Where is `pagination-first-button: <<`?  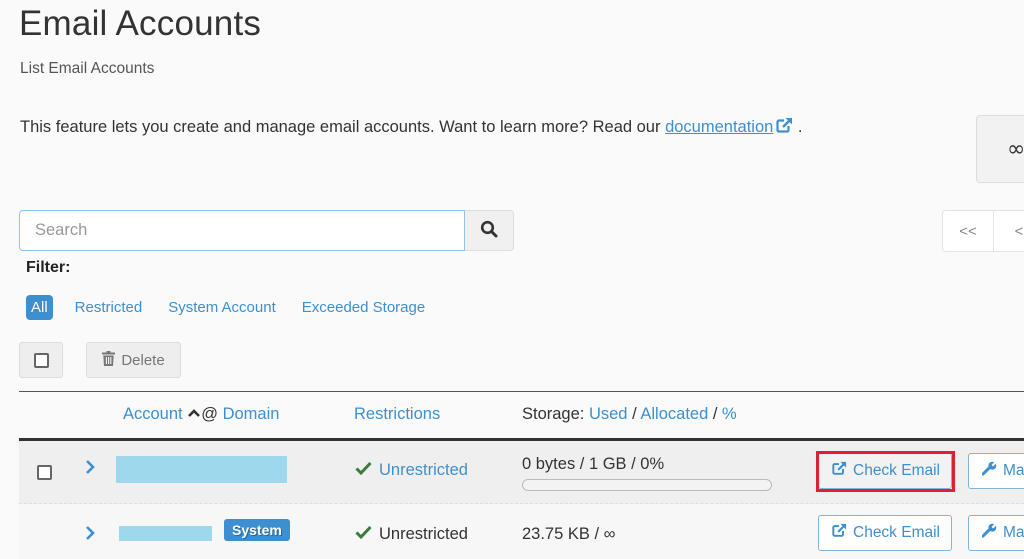 pagination-first-button: << is located at coordinates (968, 231).